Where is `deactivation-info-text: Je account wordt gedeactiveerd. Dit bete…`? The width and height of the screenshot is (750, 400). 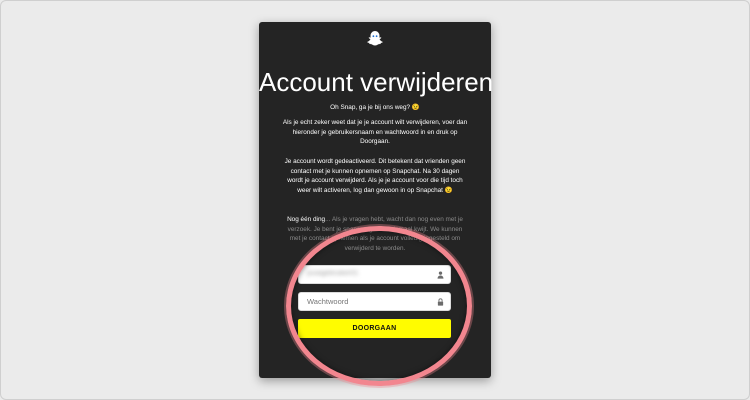
deactivation-info-text: Je account wordt gedeactiveerd. Dit bete… is located at coordinates (375, 176).